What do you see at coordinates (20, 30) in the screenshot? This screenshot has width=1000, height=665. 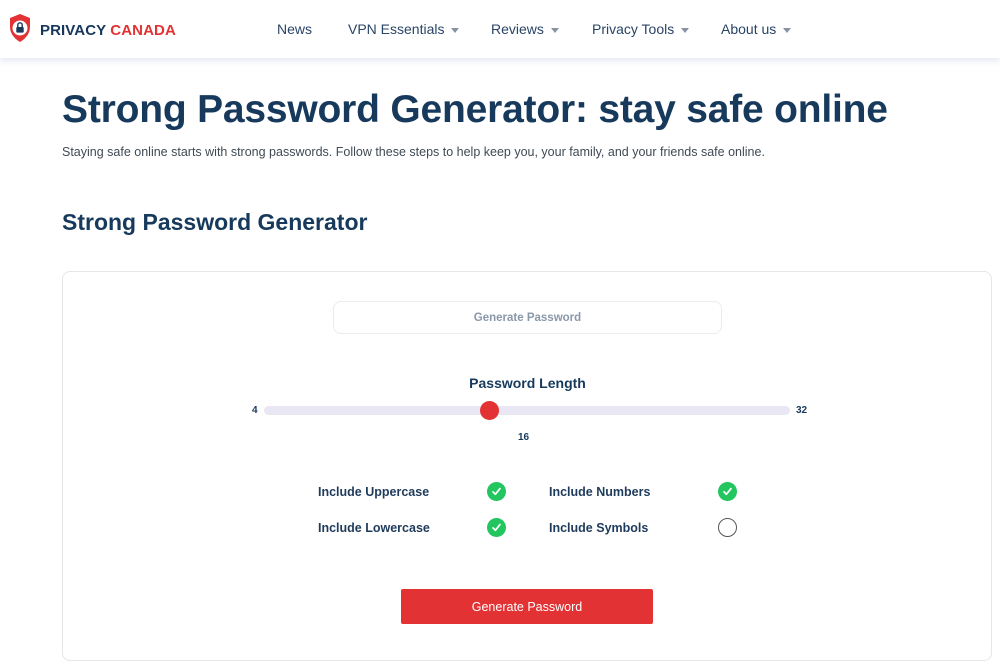 I see `shield-lock-icon` at bounding box center [20, 30].